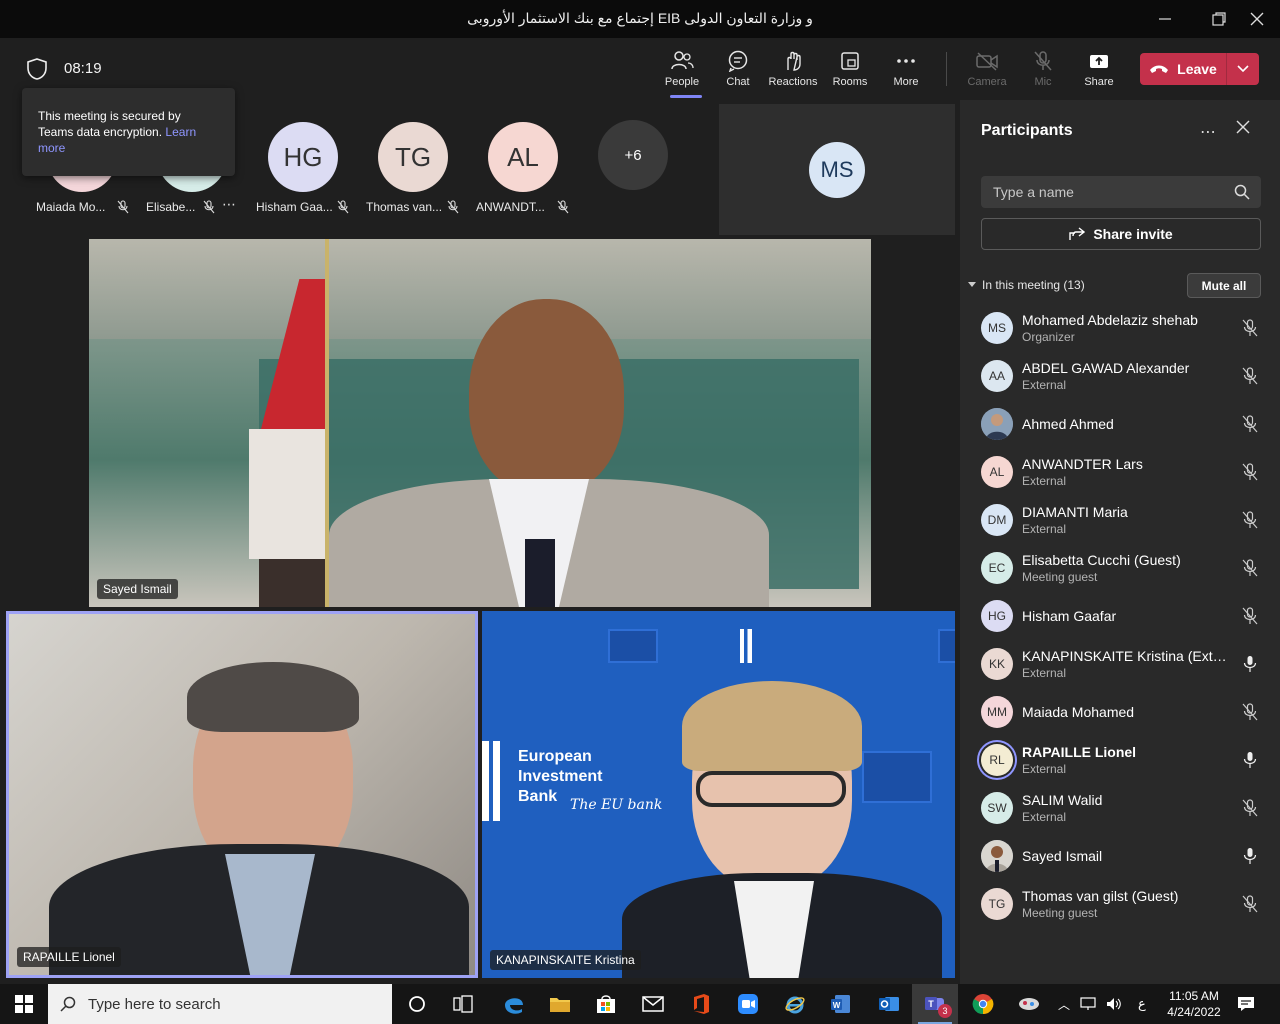 Image resolution: width=1280 pixels, height=1024 pixels. What do you see at coordinates (1120, 760) in the screenshot?
I see `participant-row: RL RAPAILLE Lionel External` at bounding box center [1120, 760].